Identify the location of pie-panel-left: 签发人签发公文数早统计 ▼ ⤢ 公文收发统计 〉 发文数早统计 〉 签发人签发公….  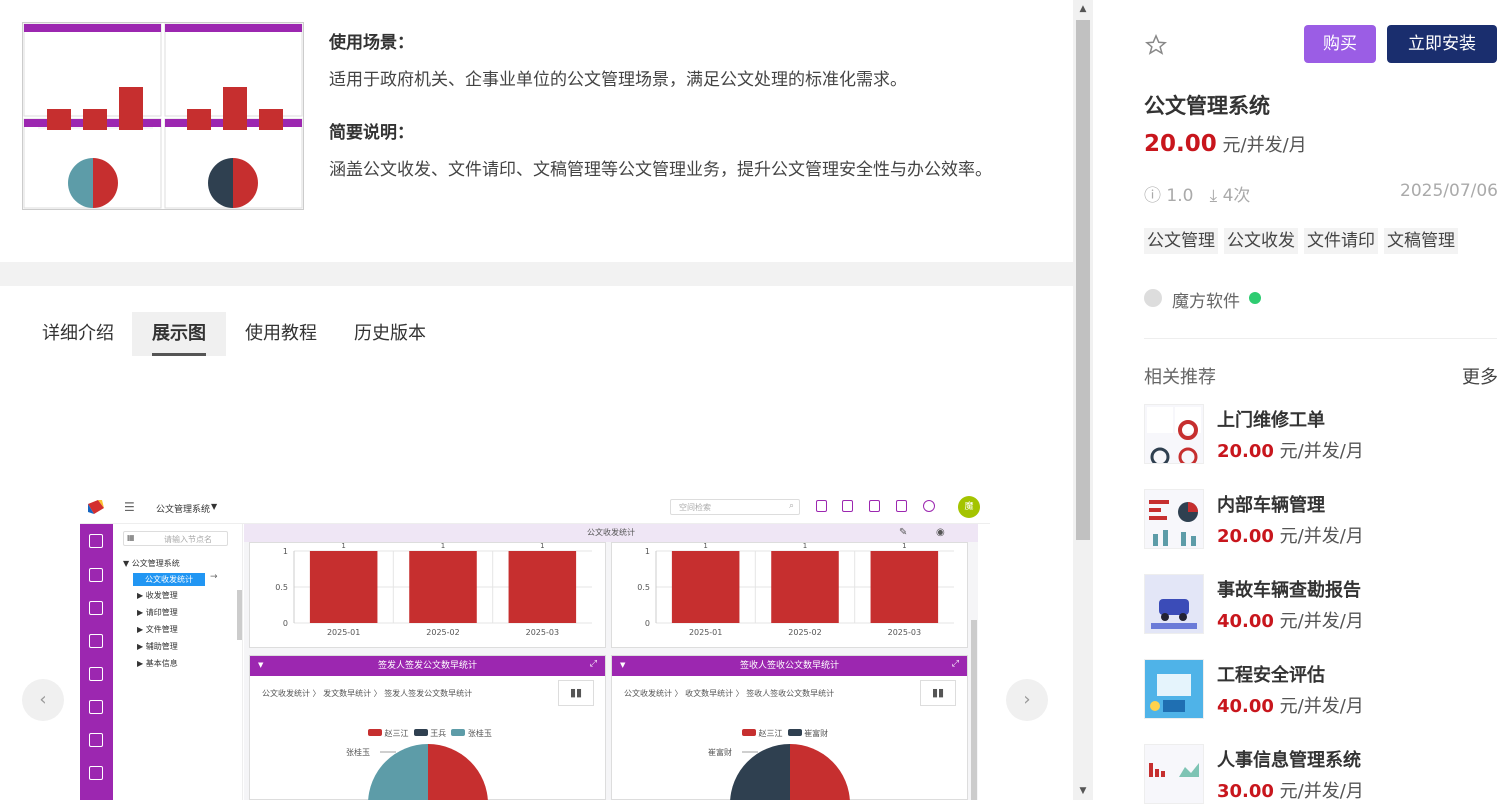
(427, 727).